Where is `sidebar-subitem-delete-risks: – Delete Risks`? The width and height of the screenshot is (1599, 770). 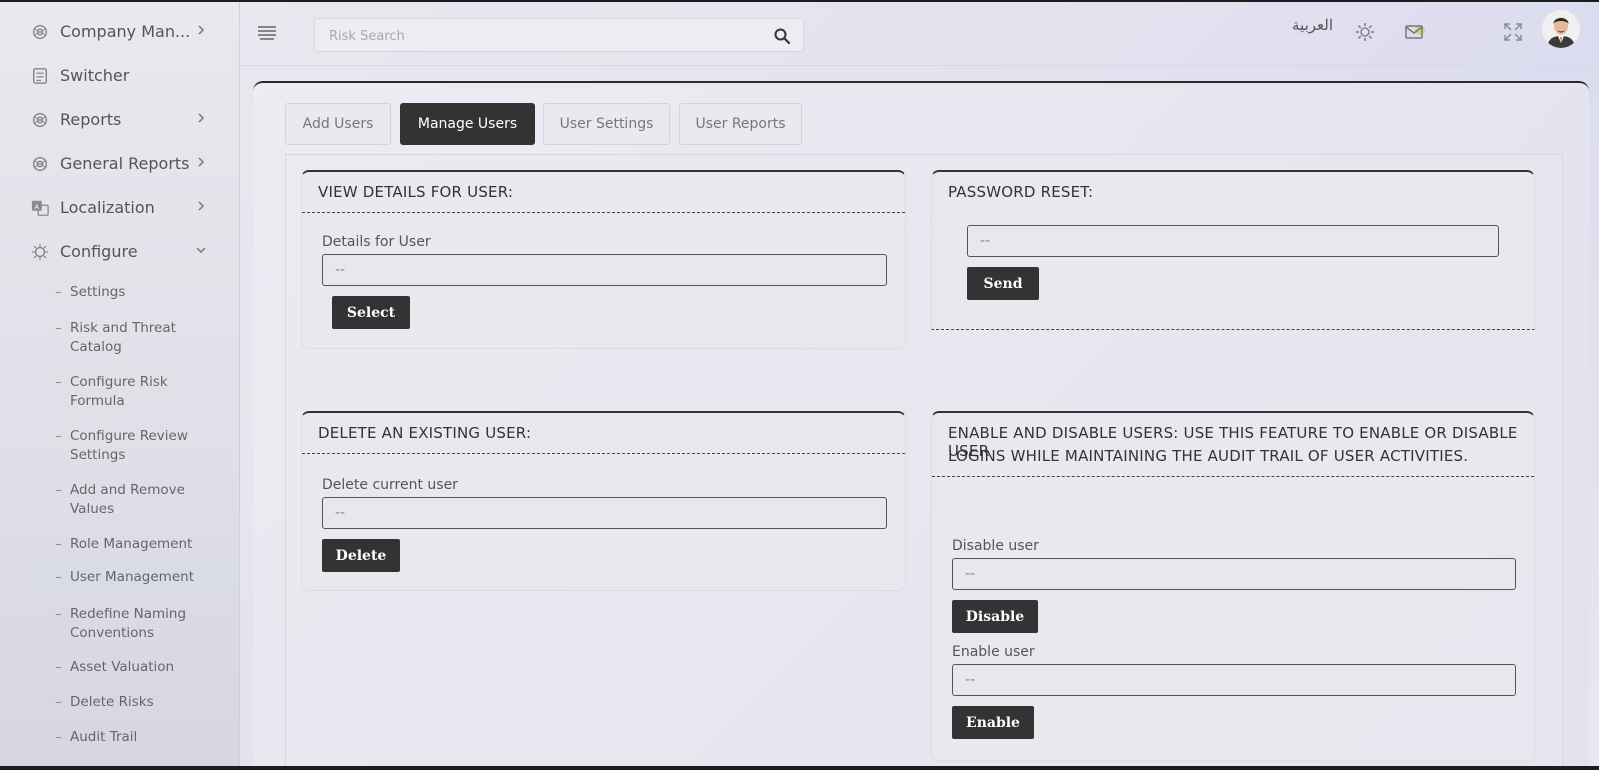
sidebar-subitem-delete-risks: – Delete Risks is located at coordinates (132, 704).